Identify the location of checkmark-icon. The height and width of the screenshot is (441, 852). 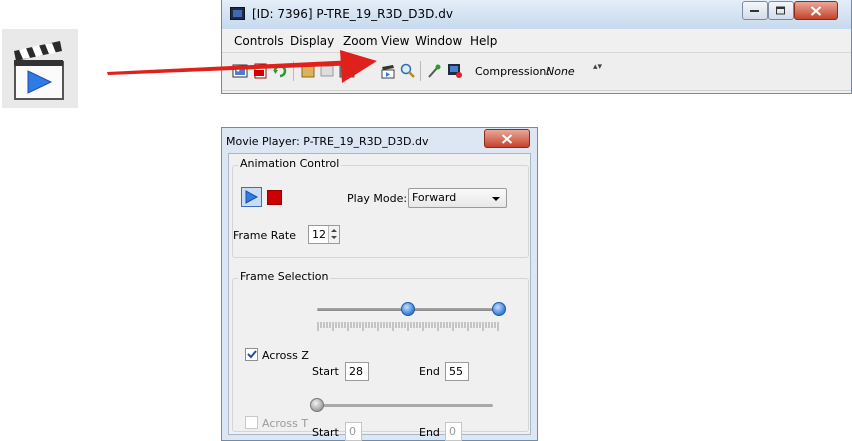
(252, 354).